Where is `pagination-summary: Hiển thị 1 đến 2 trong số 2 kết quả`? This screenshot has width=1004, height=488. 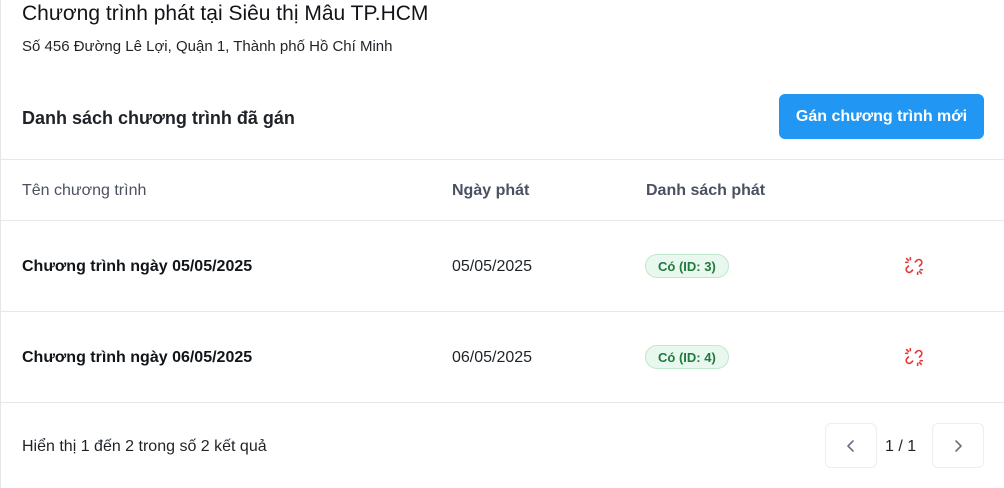
pagination-summary: Hiển thị 1 đến 2 trong số 2 kết quả is located at coordinates (144, 446).